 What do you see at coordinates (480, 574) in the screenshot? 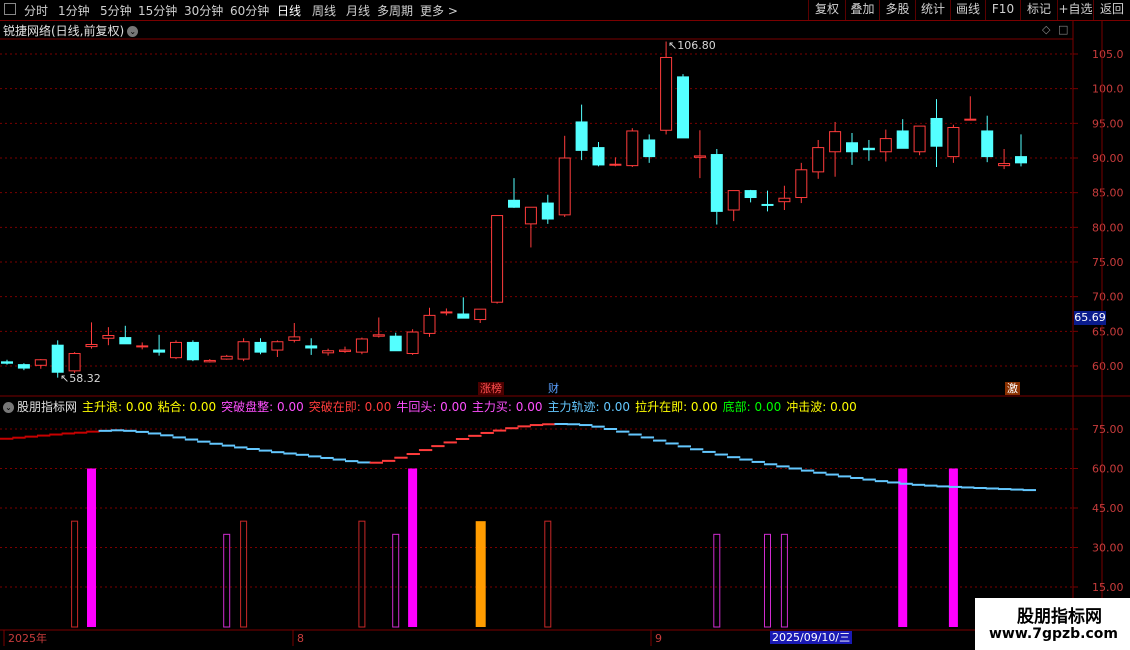
I see `signal-bar-orange` at bounding box center [480, 574].